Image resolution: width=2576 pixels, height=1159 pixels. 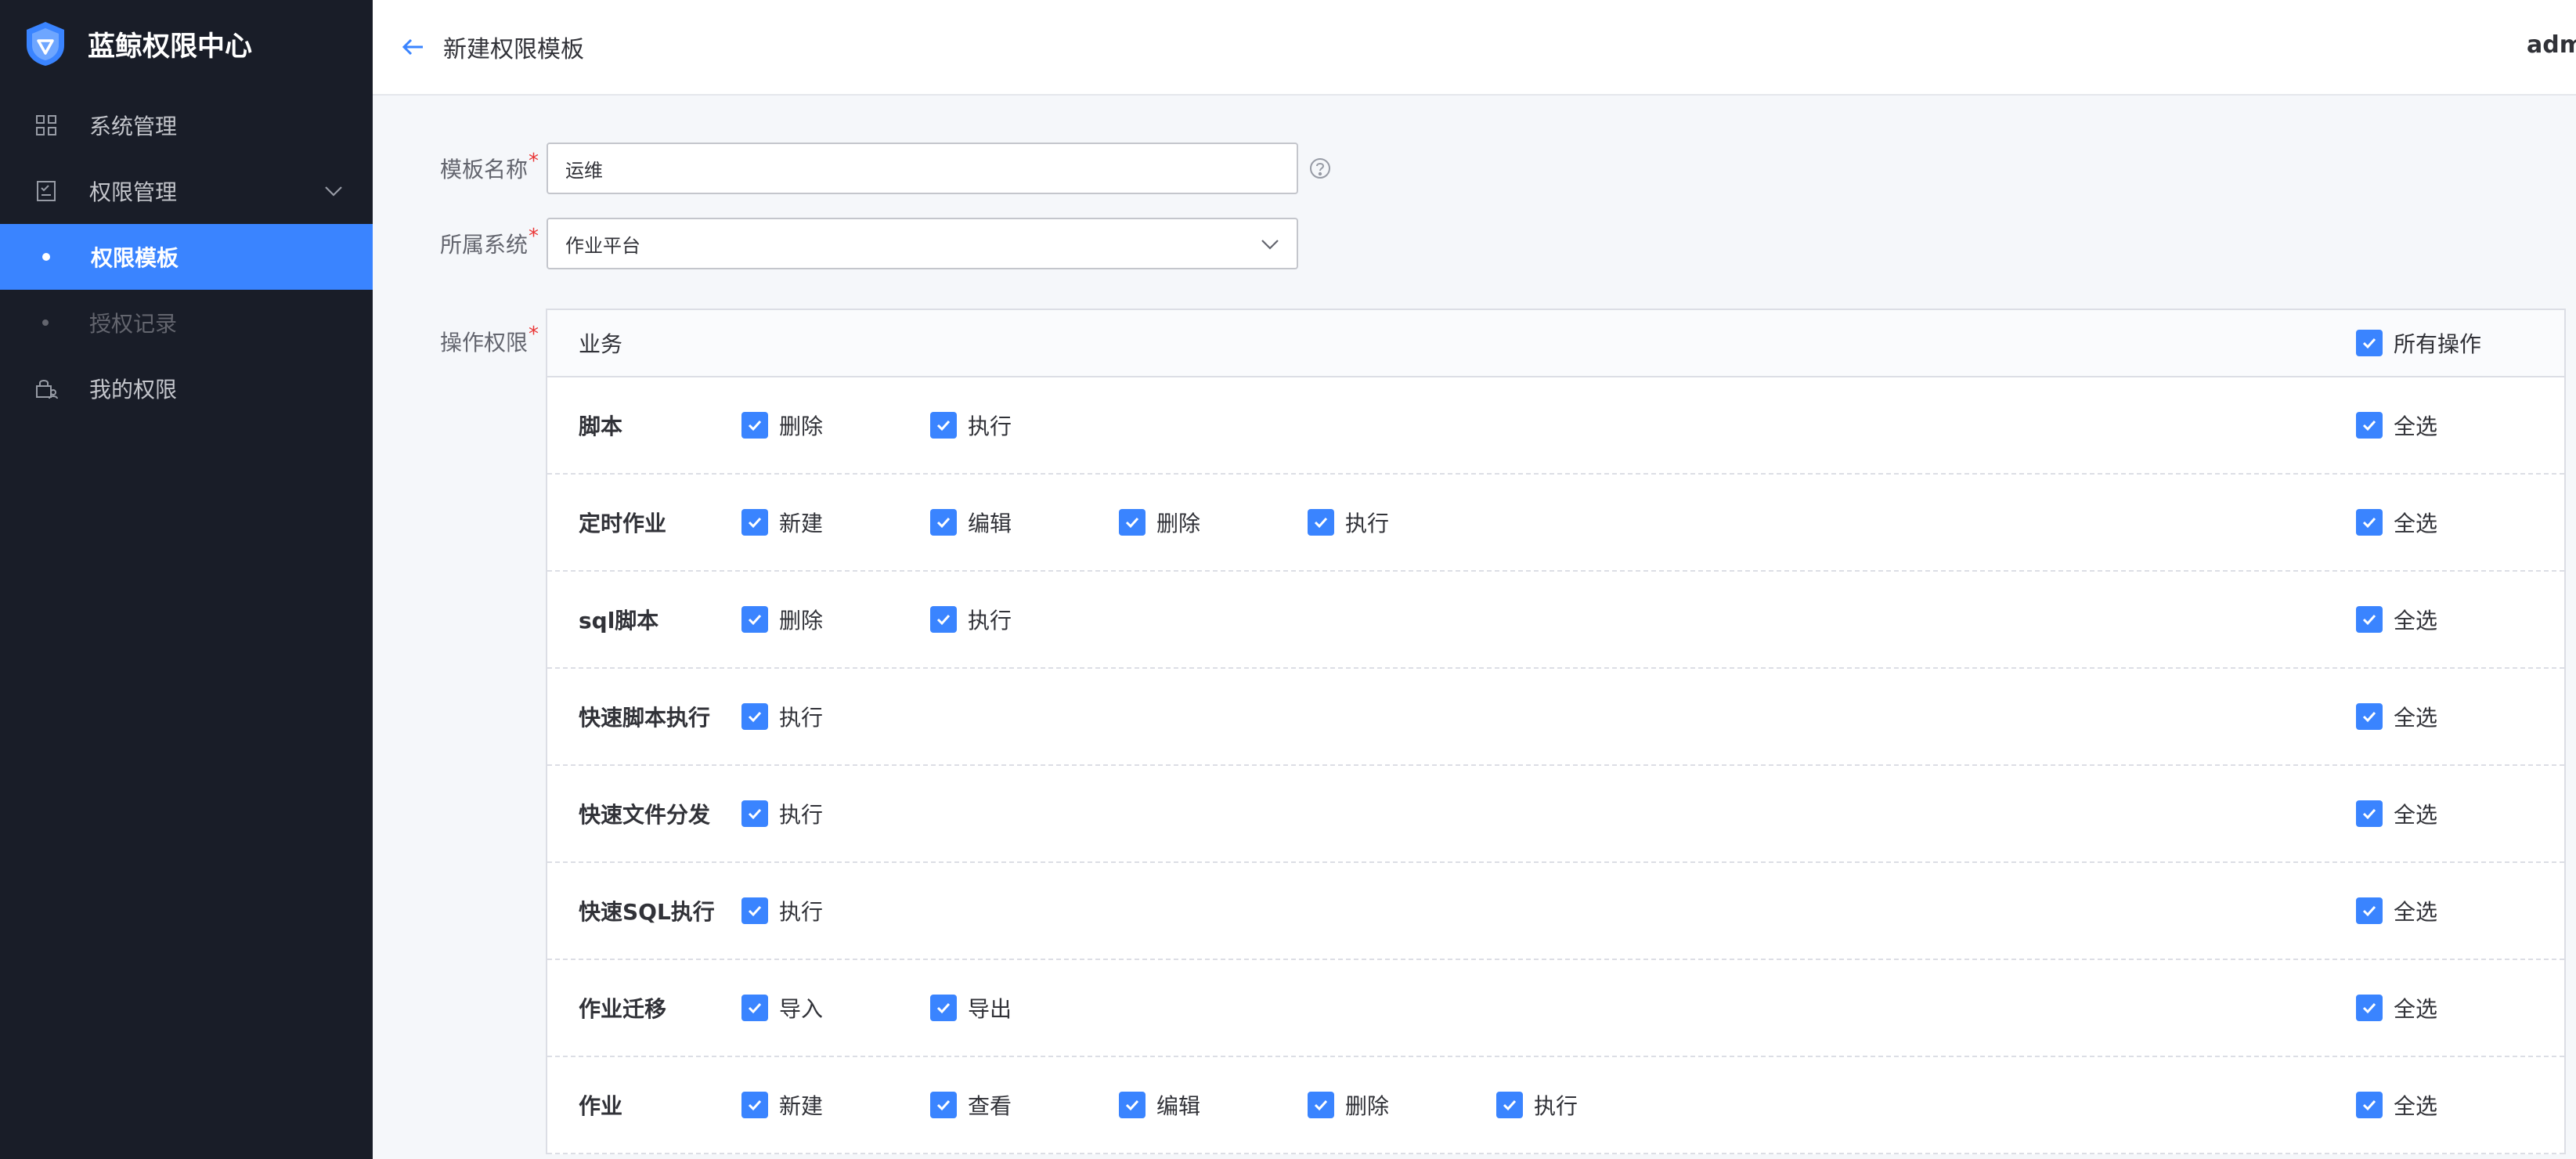 What do you see at coordinates (601, 426) in the screenshot?
I see `permission-row-name: 脚本` at bounding box center [601, 426].